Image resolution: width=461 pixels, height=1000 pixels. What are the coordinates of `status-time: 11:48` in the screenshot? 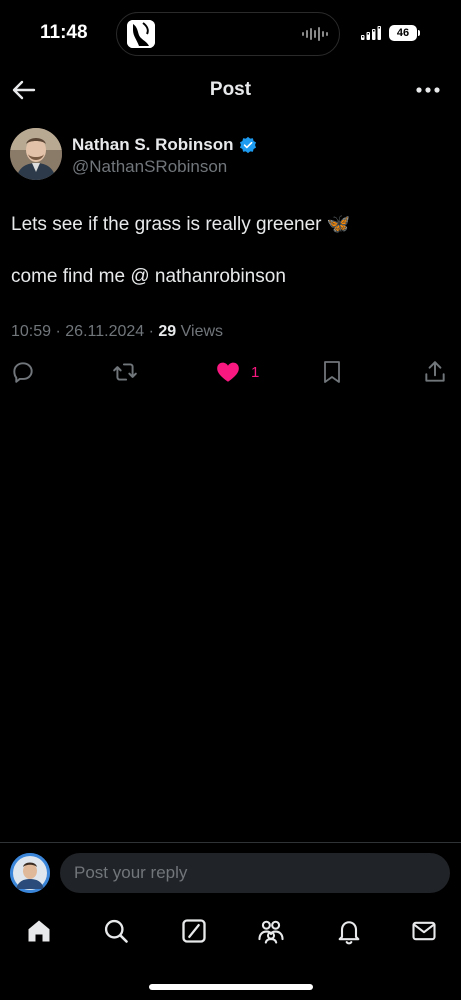 It's located at (64, 32).